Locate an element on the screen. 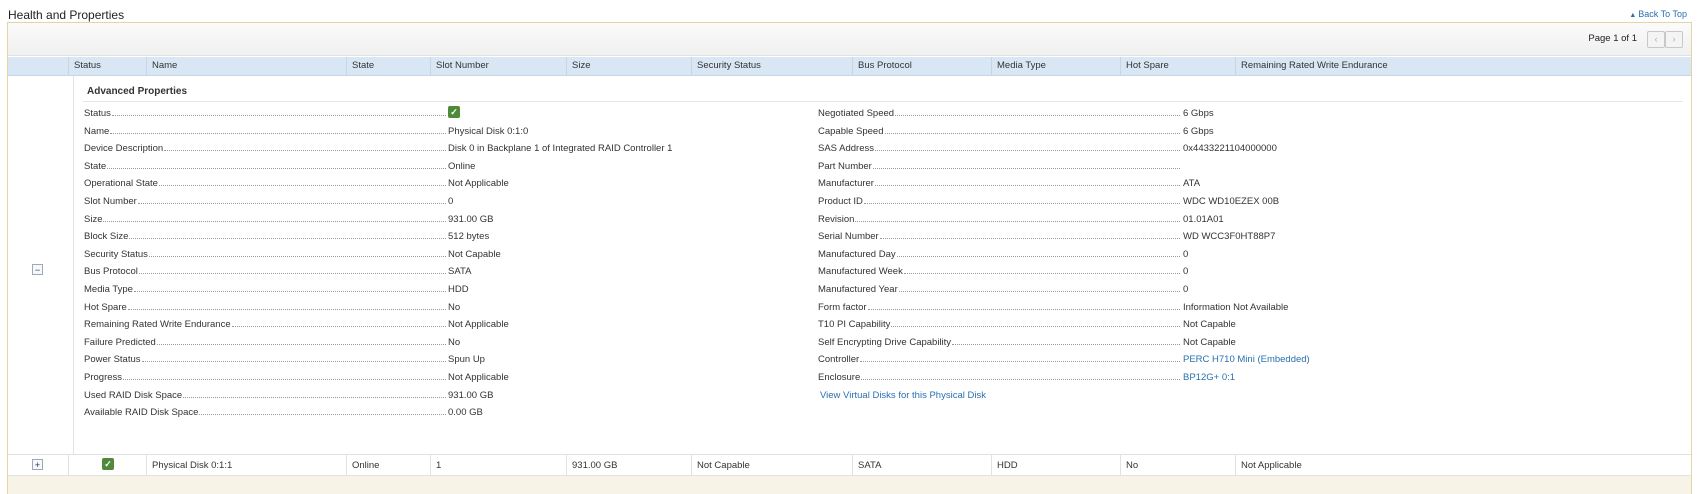 The height and width of the screenshot is (494, 1697). property-label: Name is located at coordinates (97, 131).